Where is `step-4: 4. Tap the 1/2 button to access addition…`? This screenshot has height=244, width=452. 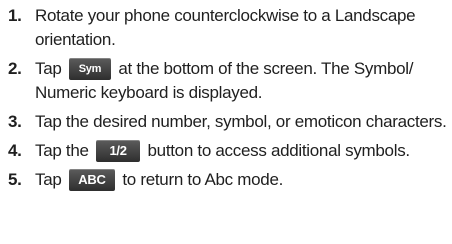
step-4: 4. Tap the 1/2 button to access addition… is located at coordinates (228, 151).